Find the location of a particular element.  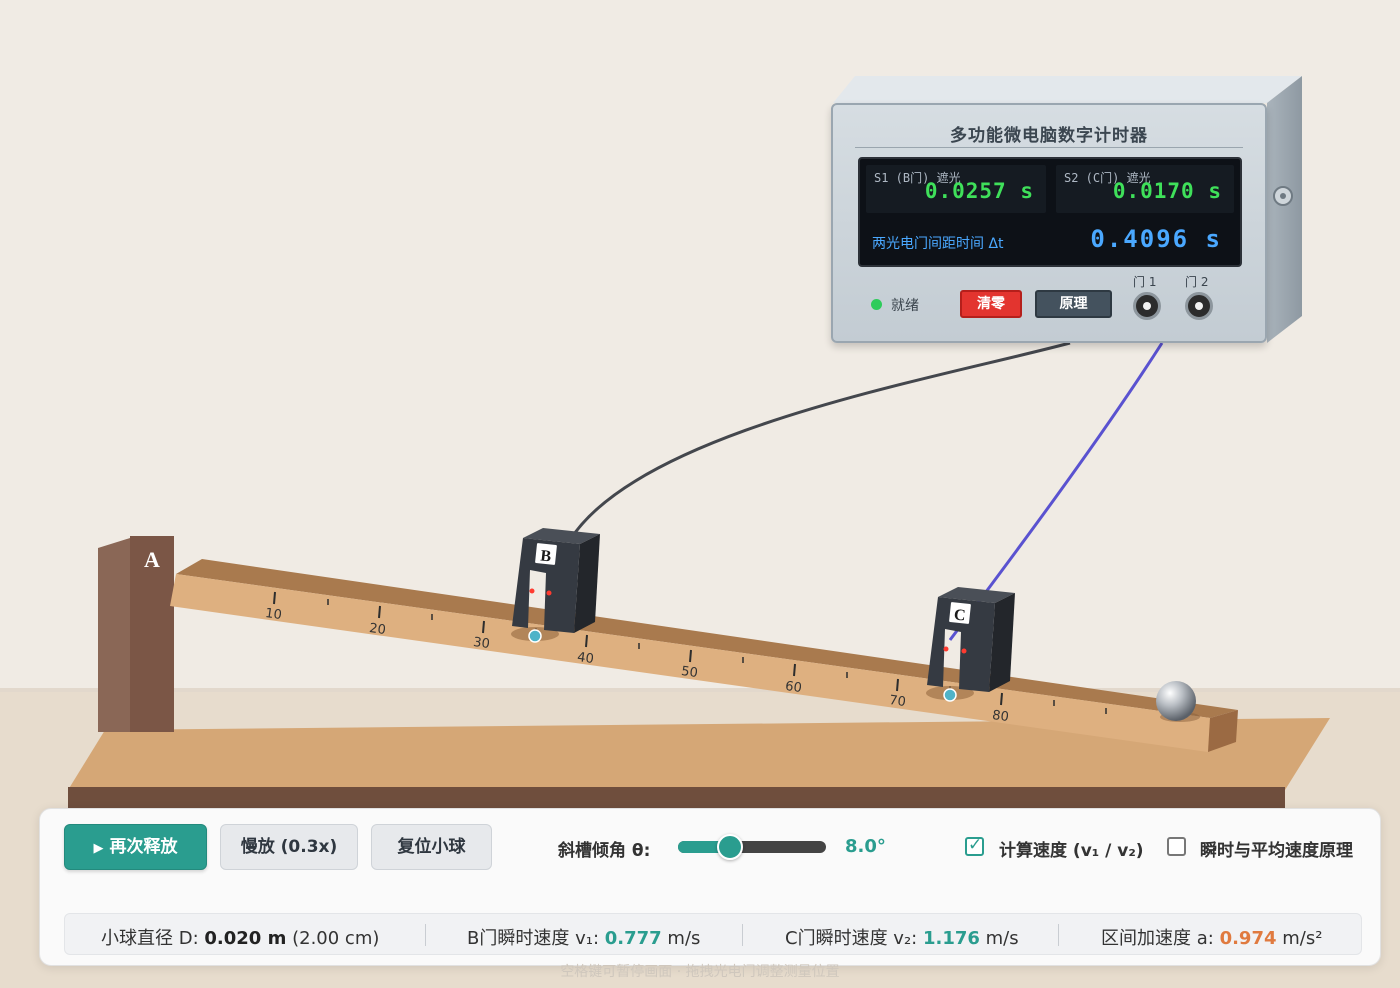

ruler-label: 40 is located at coordinates (585, 658).